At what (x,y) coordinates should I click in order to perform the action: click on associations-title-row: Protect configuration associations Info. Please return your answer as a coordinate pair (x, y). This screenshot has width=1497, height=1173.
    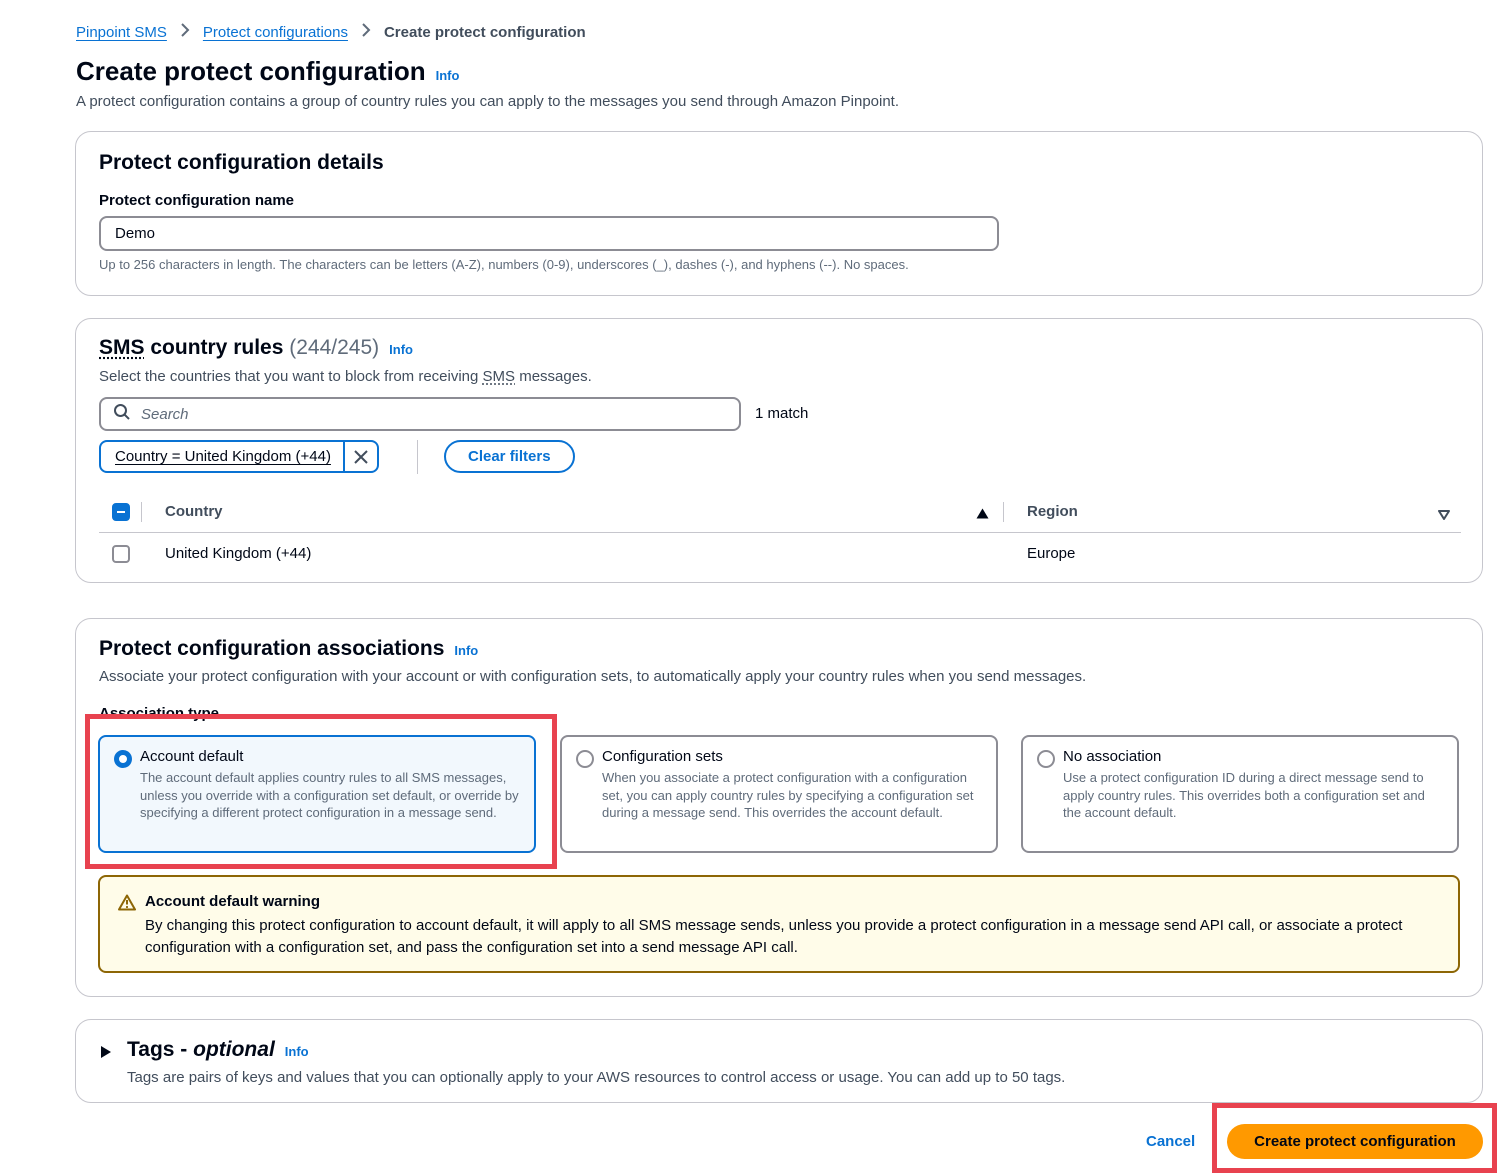
    Looking at the image, I should click on (288, 649).